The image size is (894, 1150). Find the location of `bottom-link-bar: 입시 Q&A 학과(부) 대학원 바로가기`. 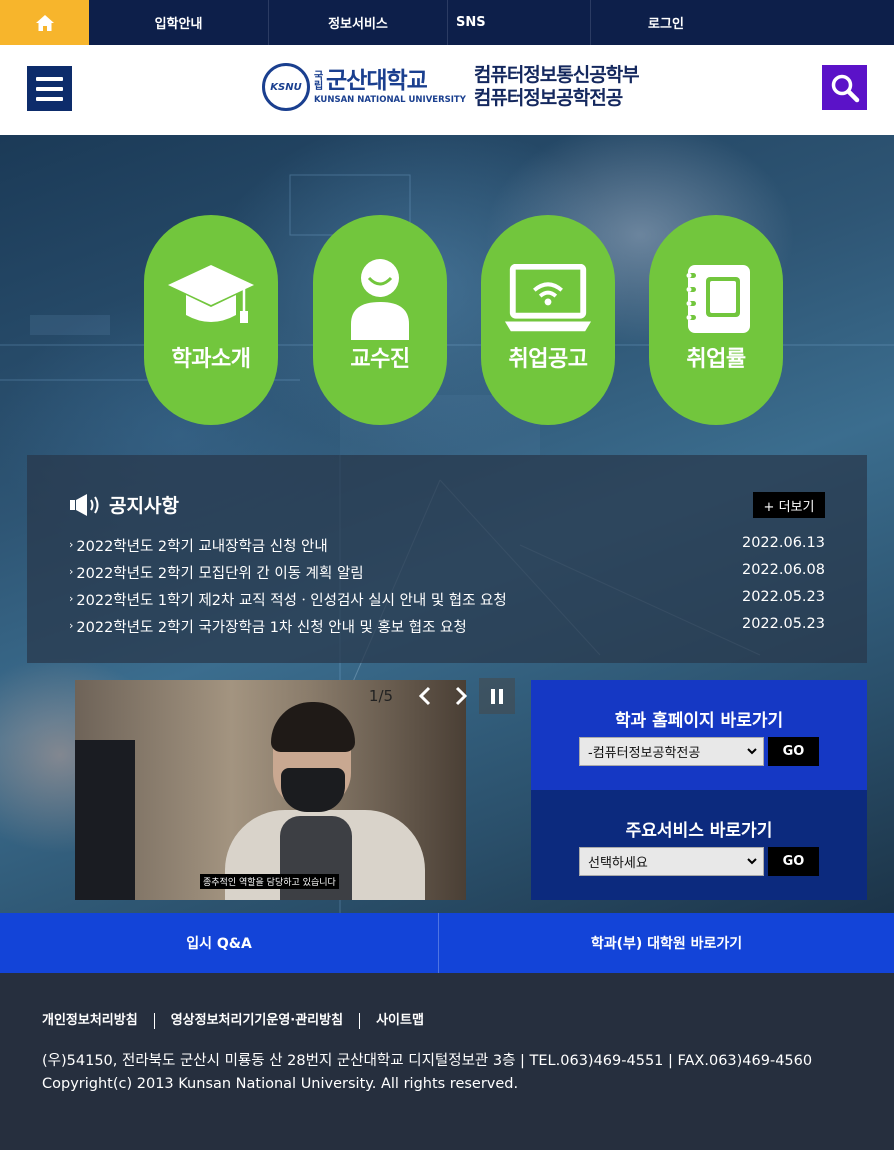

bottom-link-bar: 입시 Q&A 학과(부) 대학원 바로가기 is located at coordinates (447, 943).